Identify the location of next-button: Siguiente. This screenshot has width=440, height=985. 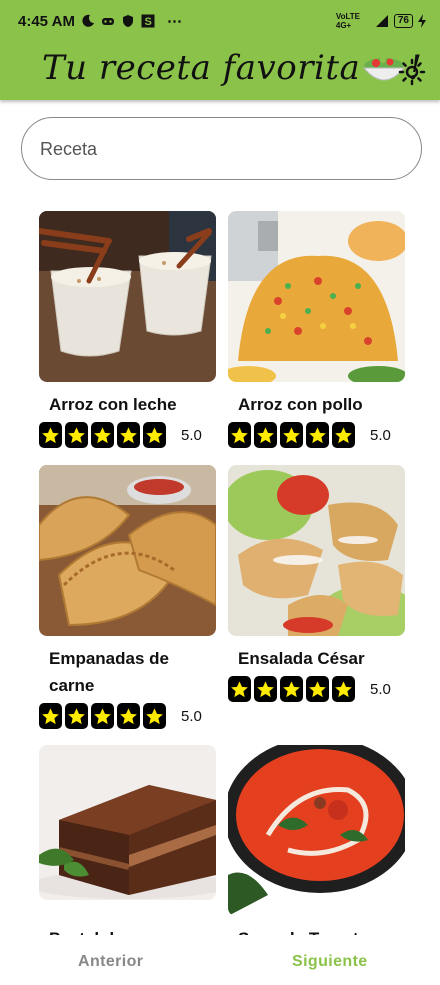
(330, 962).